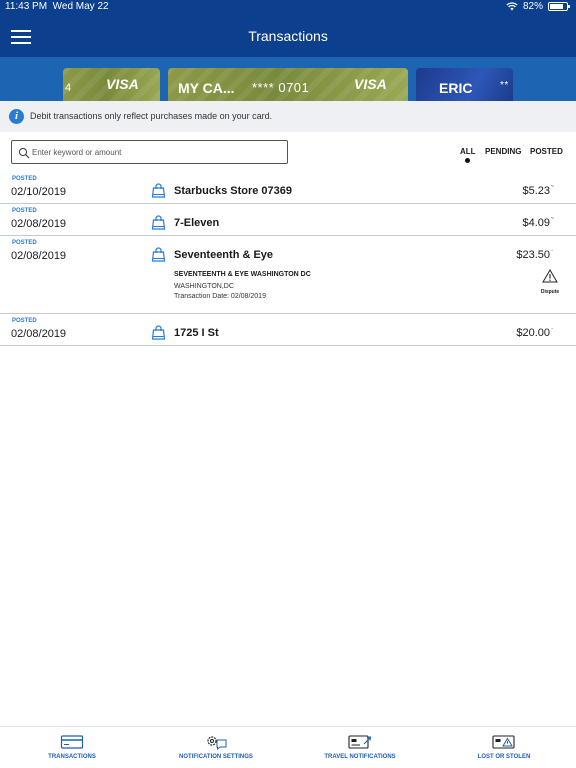 The width and height of the screenshot is (576, 768). What do you see at coordinates (233, 191) in the screenshot?
I see `transaction-merchant: Starbucks Store 07369` at bounding box center [233, 191].